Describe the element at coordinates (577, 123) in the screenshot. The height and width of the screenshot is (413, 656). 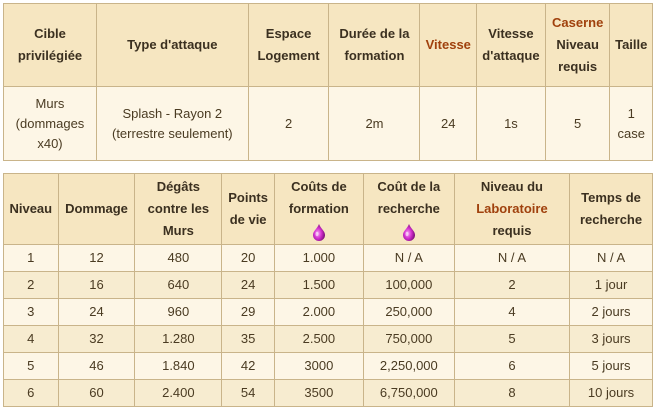
I see `cell-barracks-level: 5` at that location.